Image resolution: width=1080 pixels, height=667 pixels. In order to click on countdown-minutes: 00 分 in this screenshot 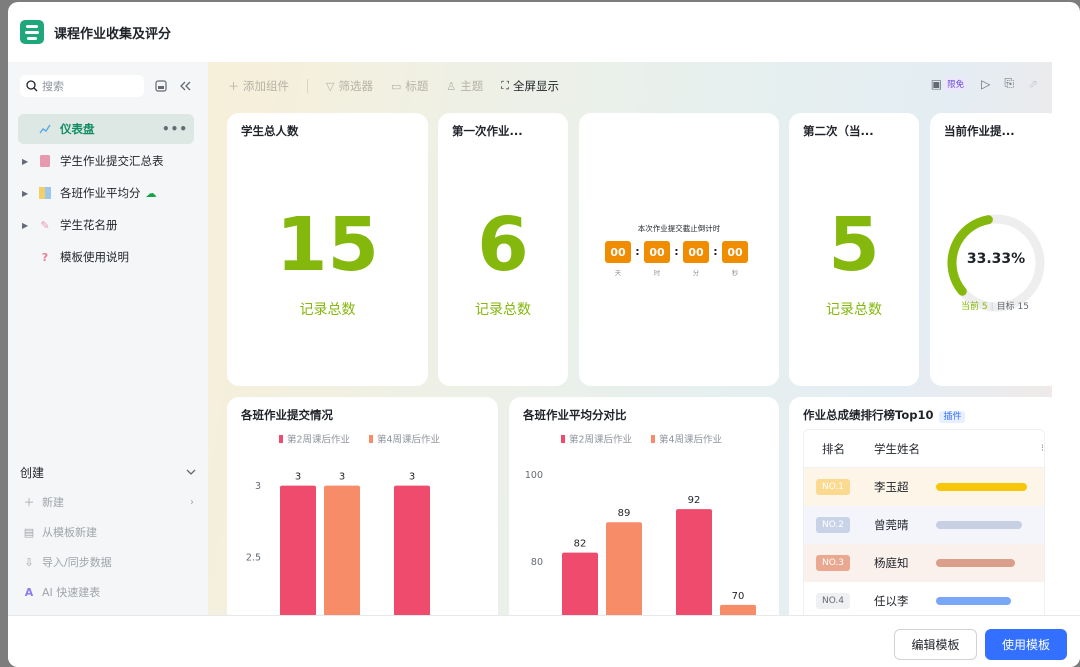, I will do `click(696, 259)`.